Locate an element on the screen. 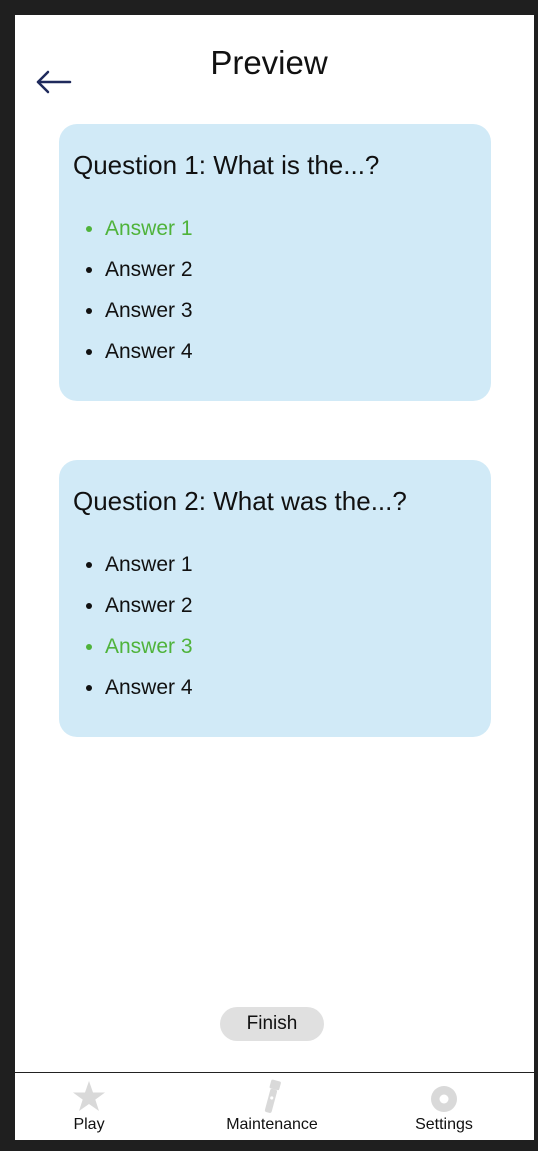 The image size is (538, 1151). nav-item-play: Play is located at coordinates (89, 1106).